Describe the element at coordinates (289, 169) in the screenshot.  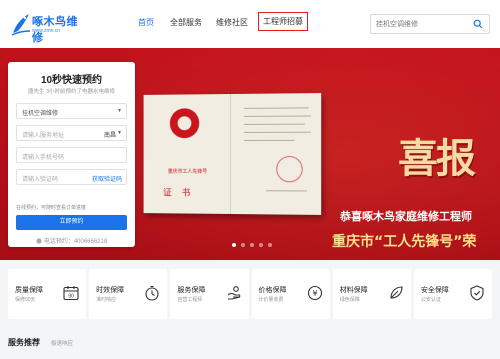
I see `red-stamp-icon` at that location.